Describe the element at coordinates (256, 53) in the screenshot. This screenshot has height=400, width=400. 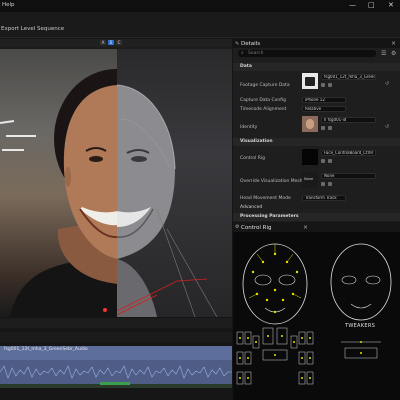
I see `search-placeholder: Search` at that location.